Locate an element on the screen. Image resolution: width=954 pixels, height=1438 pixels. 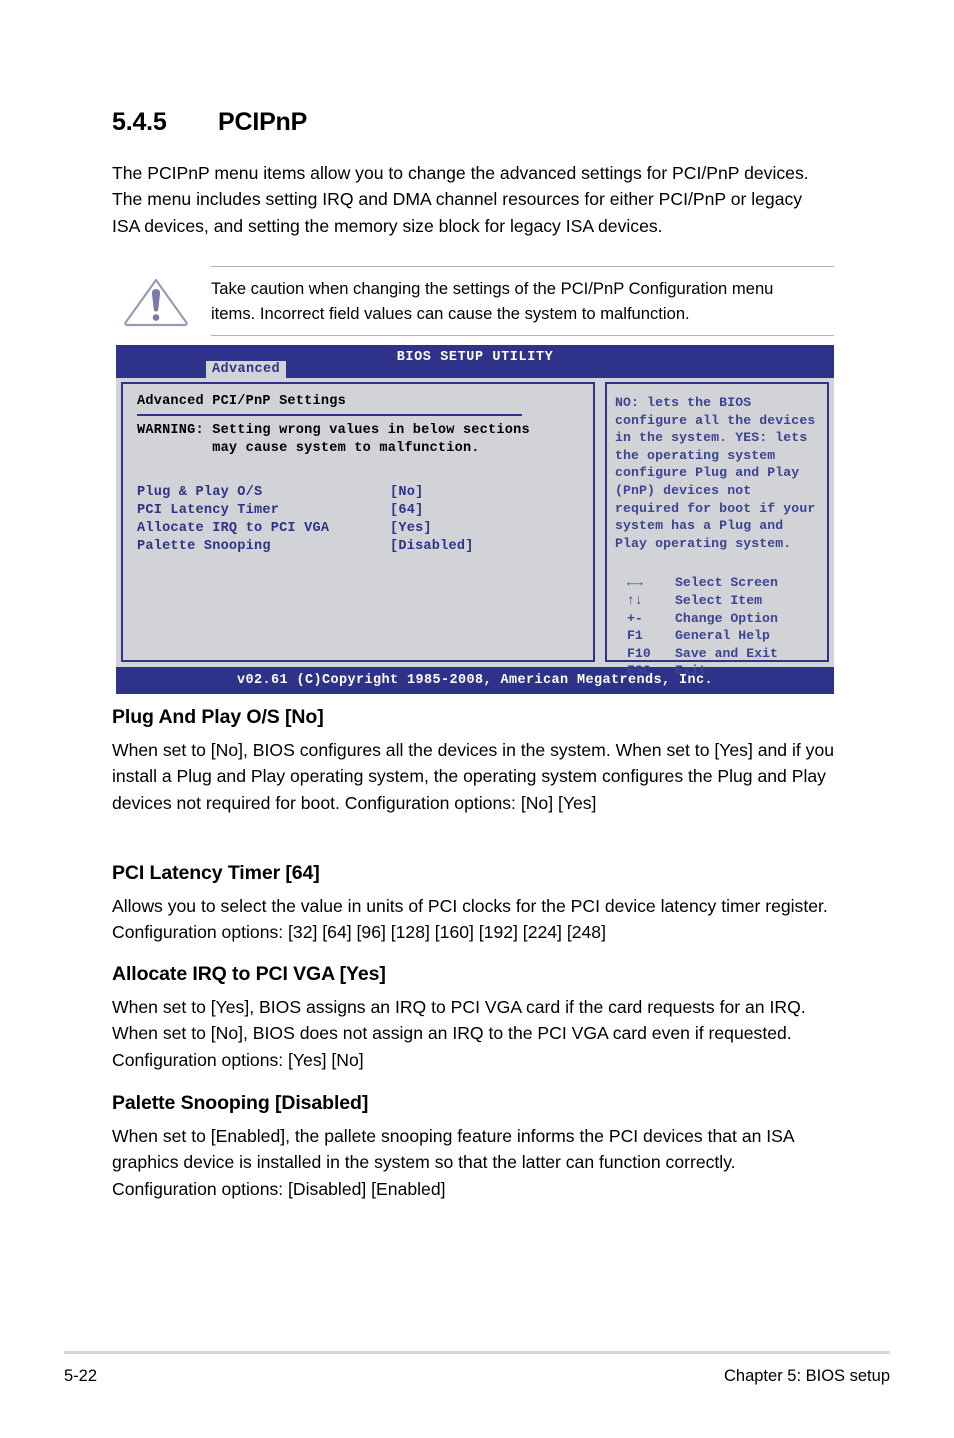
page-footer: 5-22 Chapter 5: BIOS setup is located at coordinates (477, 1376).